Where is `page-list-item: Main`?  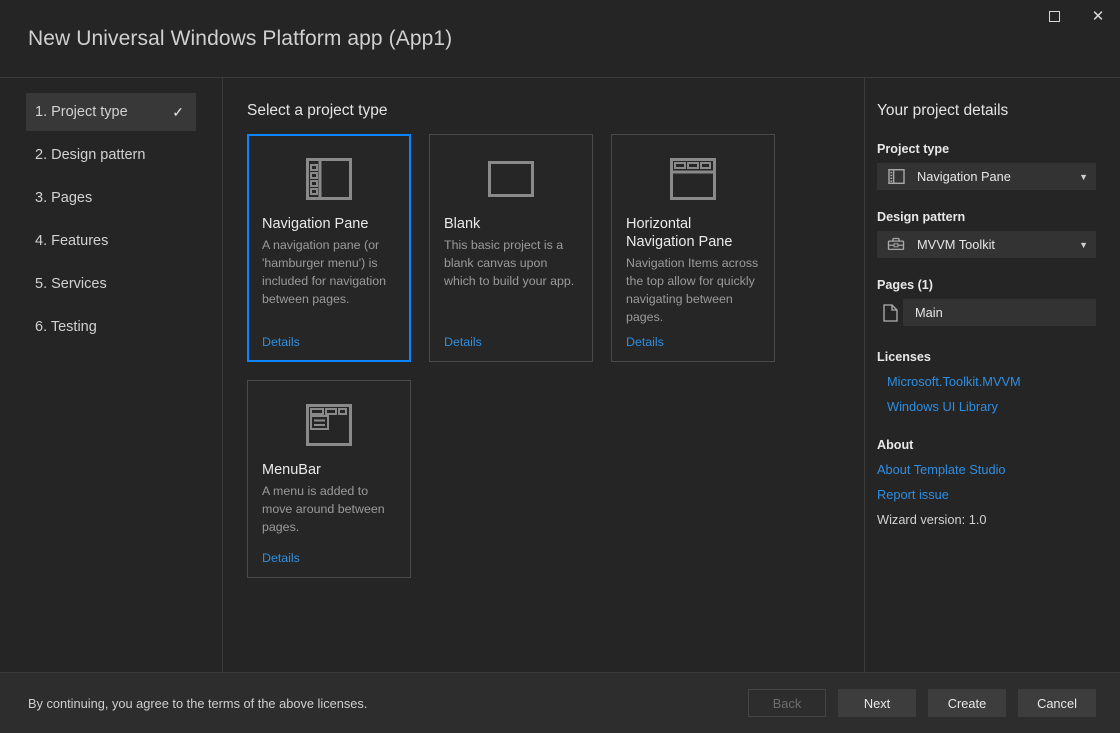 page-list-item: Main is located at coordinates (986, 312).